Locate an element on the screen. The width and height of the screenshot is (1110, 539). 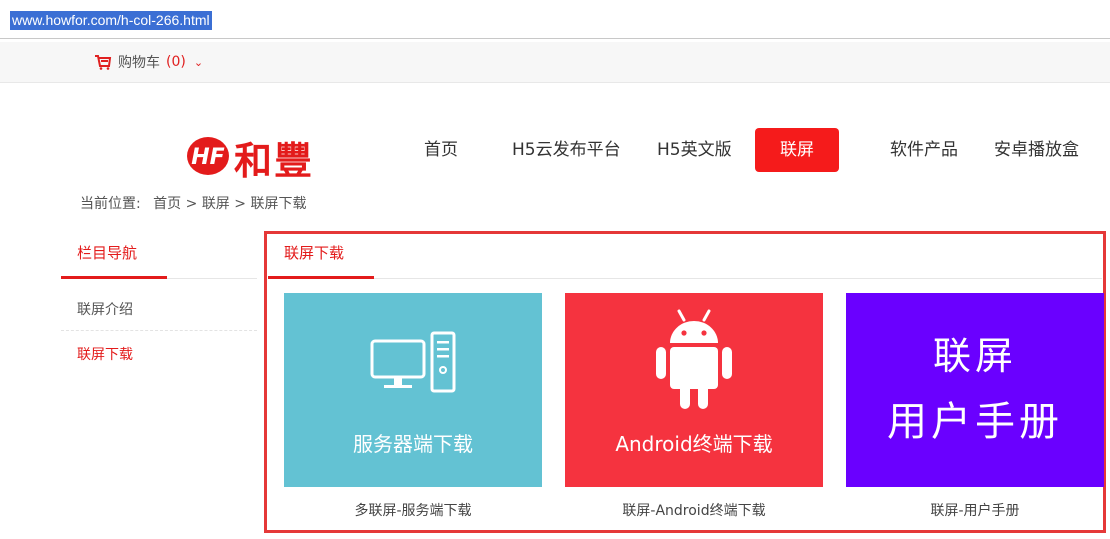
cart-link: 购物车 (0) ⌄ is located at coordinates (148, 62).